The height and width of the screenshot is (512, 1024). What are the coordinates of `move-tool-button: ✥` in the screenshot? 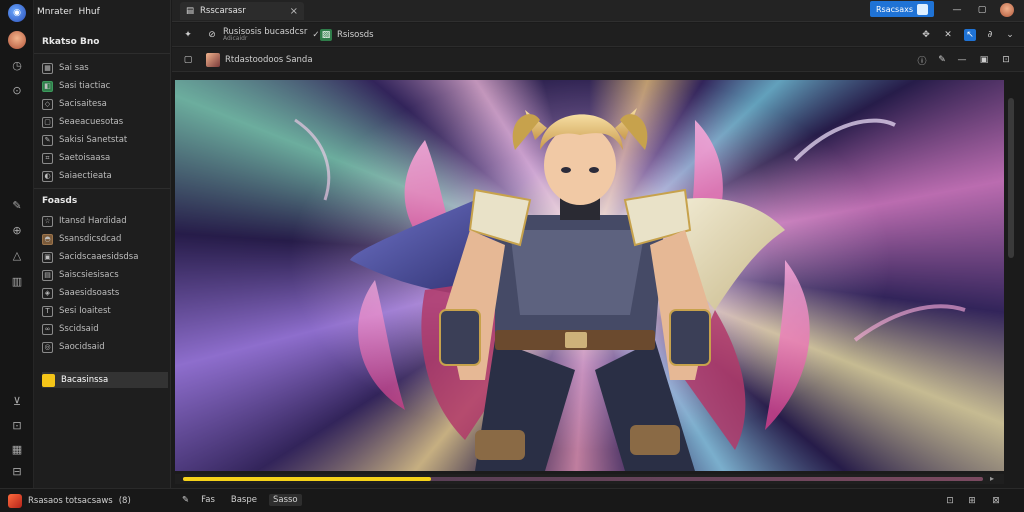 It's located at (926, 35).